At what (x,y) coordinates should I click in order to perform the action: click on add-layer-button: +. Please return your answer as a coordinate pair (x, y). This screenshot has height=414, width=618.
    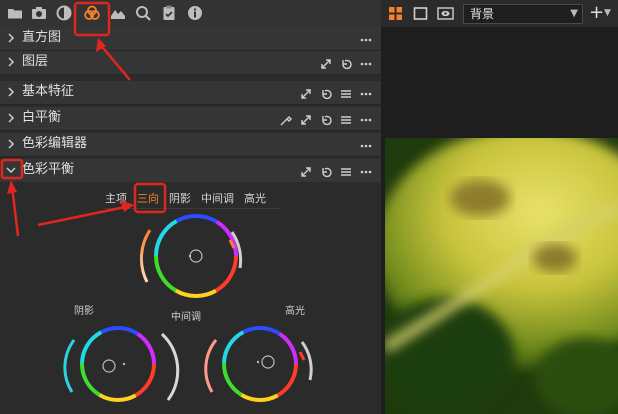
    Looking at the image, I should click on (596, 13).